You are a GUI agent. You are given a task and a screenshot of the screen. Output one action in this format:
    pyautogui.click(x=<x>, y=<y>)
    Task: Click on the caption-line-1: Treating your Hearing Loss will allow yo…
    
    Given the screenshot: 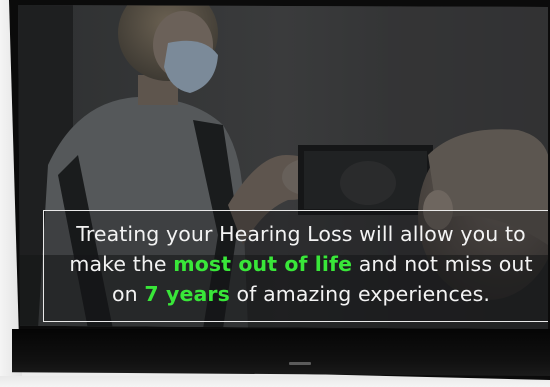 What is the action you would take?
    pyautogui.click(x=296, y=234)
    